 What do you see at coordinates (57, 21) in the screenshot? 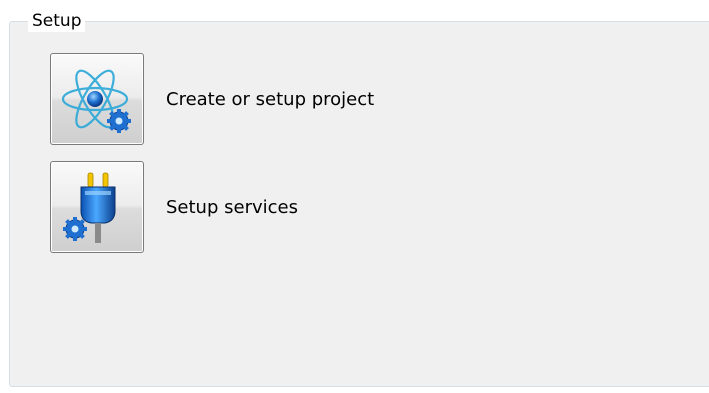
I see `group-title: Setup` at bounding box center [57, 21].